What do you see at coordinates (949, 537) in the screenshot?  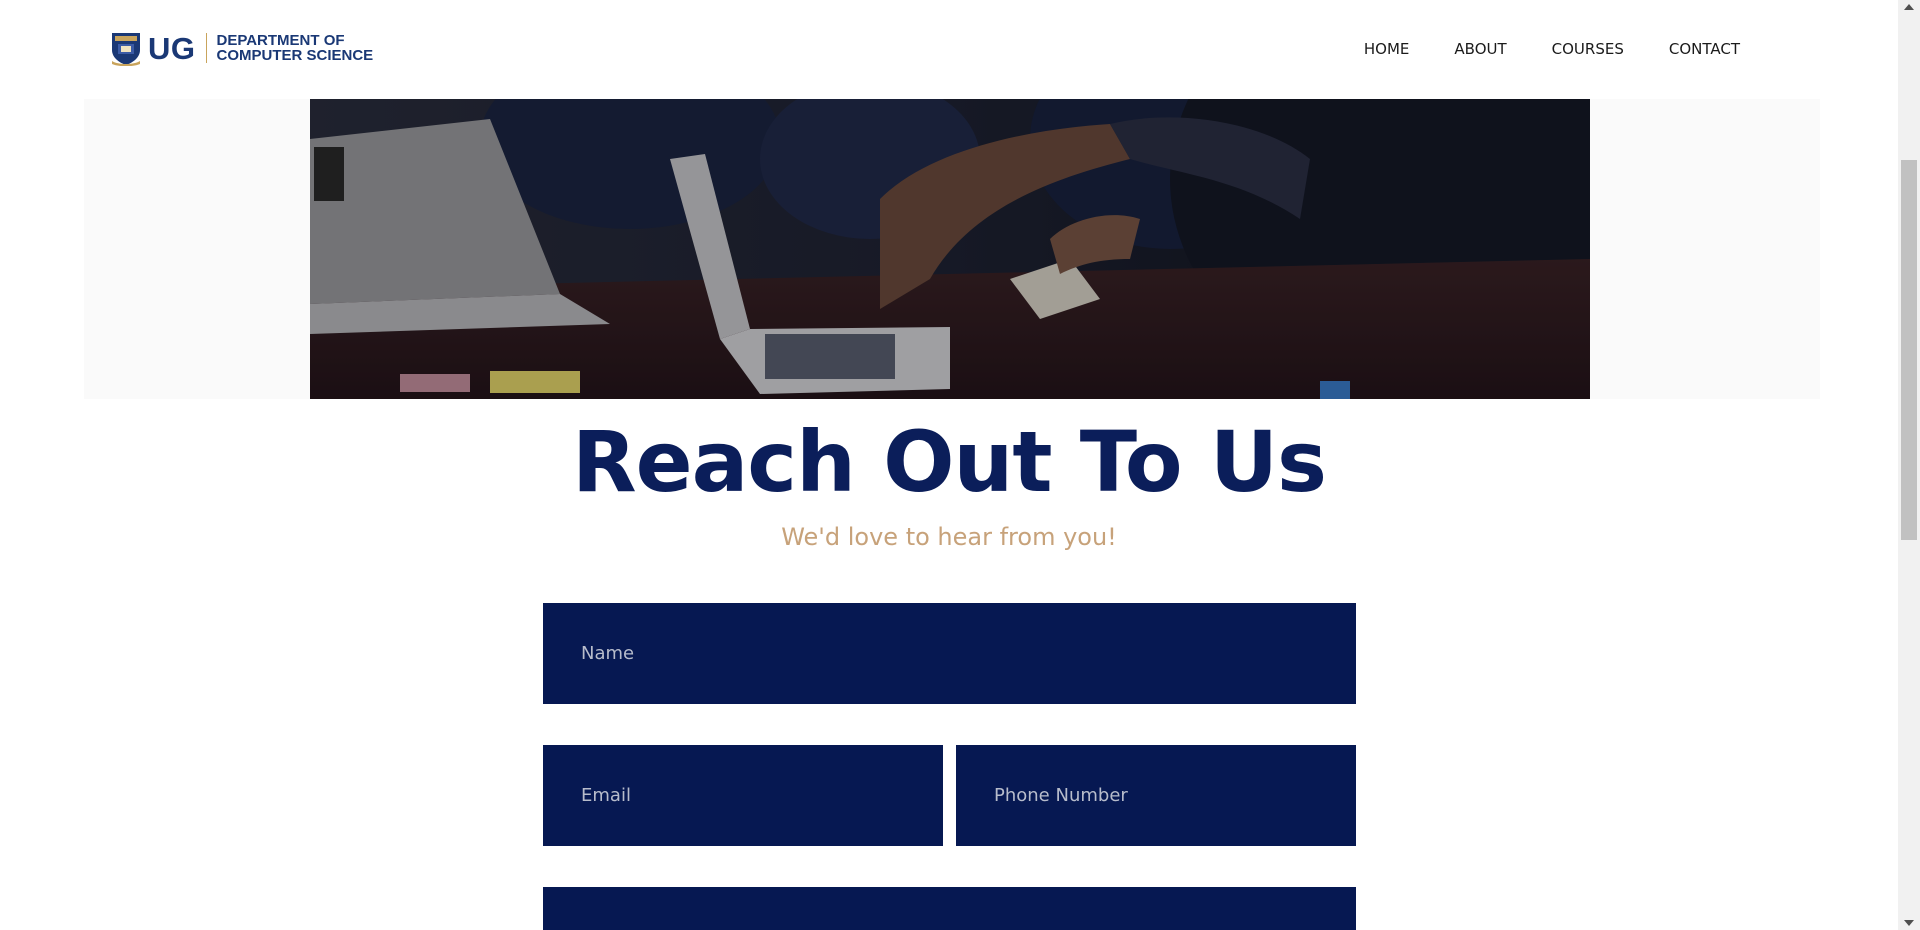 I see `page-subtitle: We'd love to hear from you!` at bounding box center [949, 537].